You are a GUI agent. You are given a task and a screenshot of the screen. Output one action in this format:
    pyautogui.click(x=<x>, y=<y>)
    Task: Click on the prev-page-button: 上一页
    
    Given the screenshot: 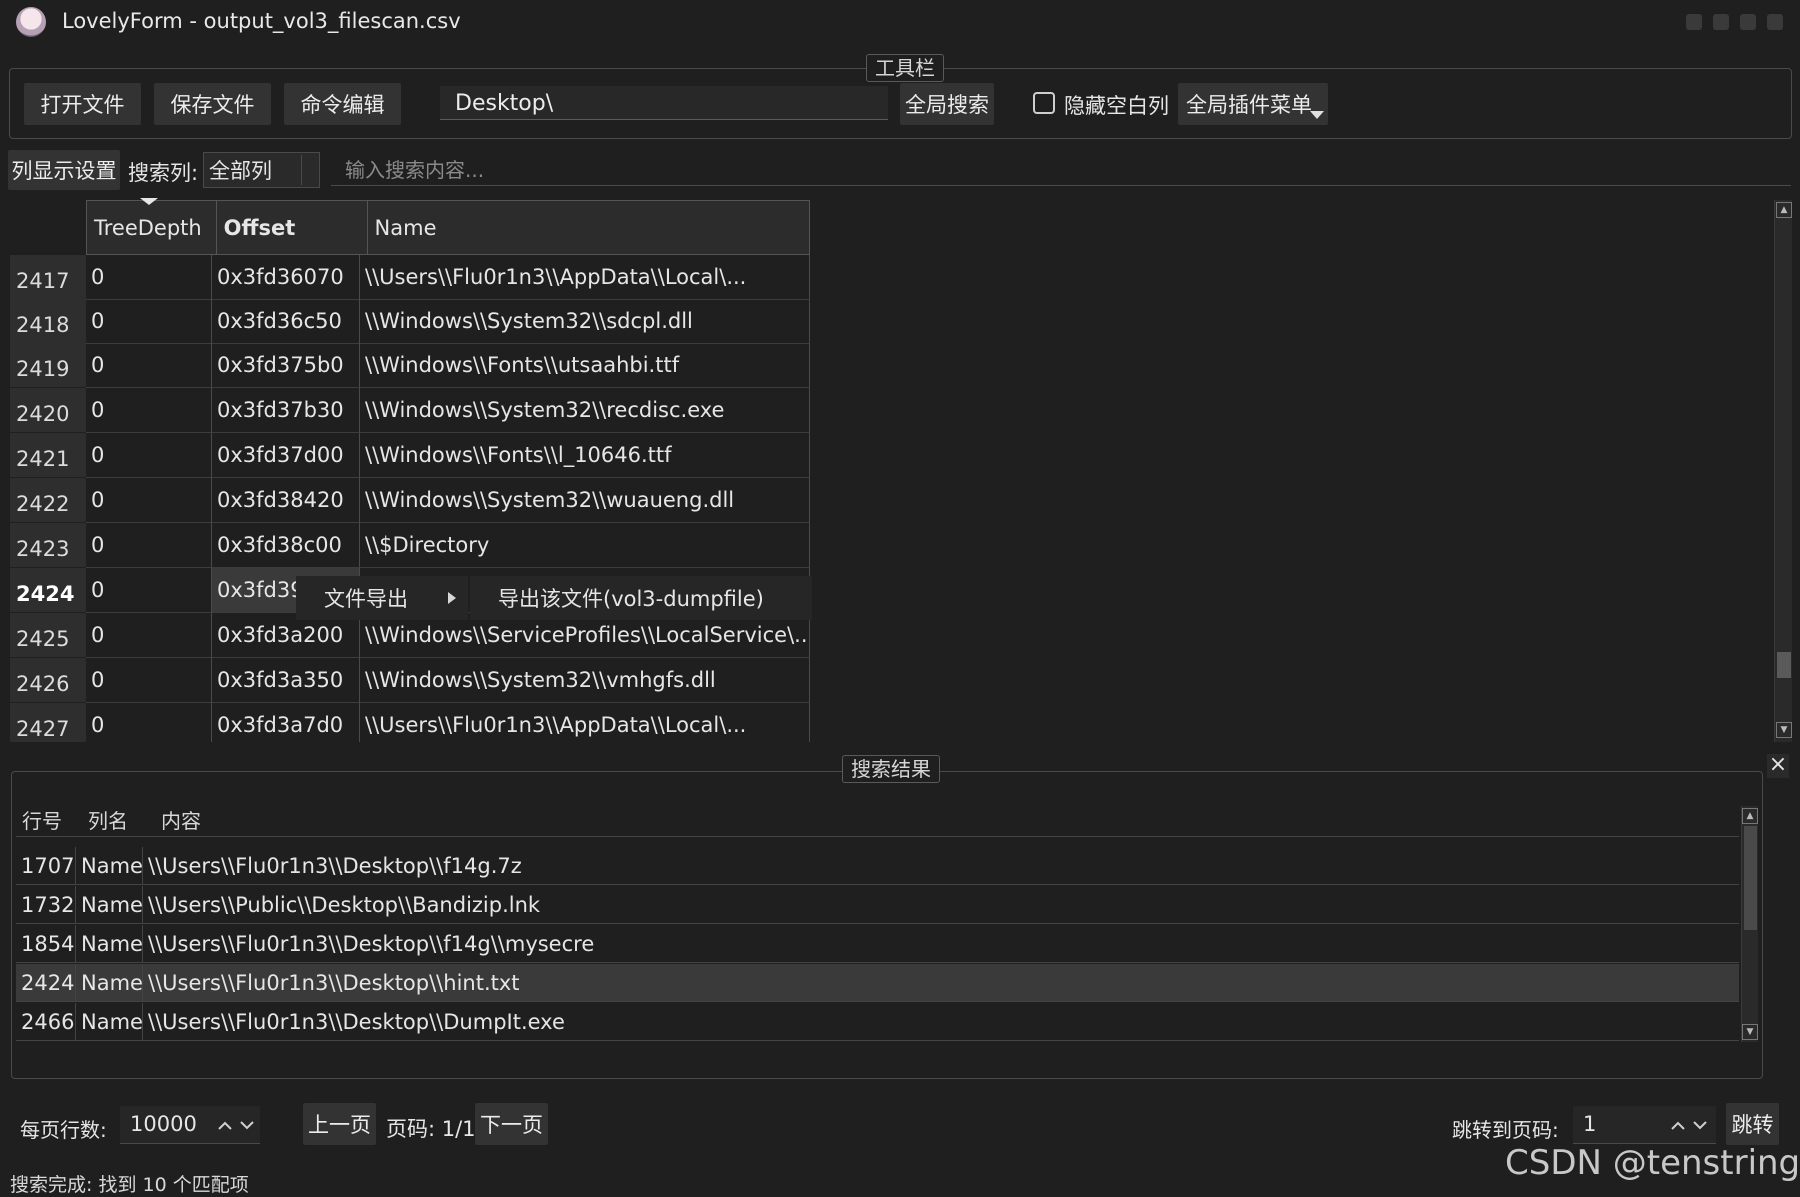 What is the action you would take?
    pyautogui.click(x=339, y=1124)
    